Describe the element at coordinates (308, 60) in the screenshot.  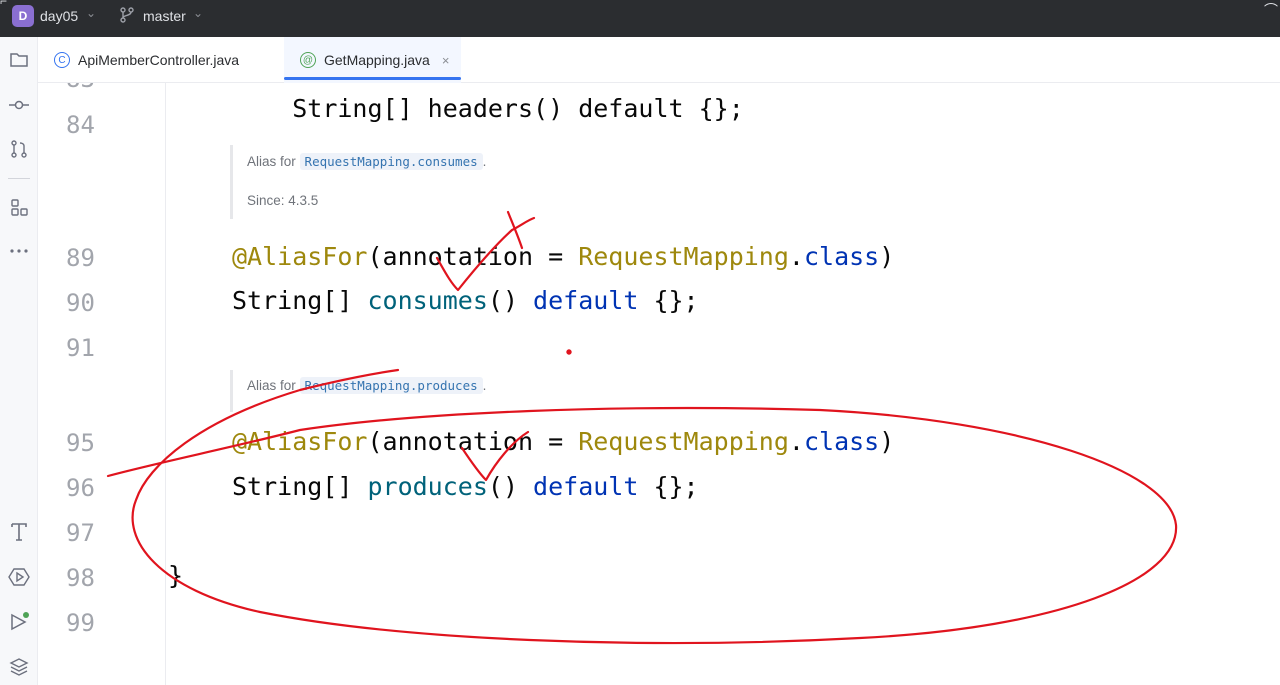
I see `annotation-icon: @` at that location.